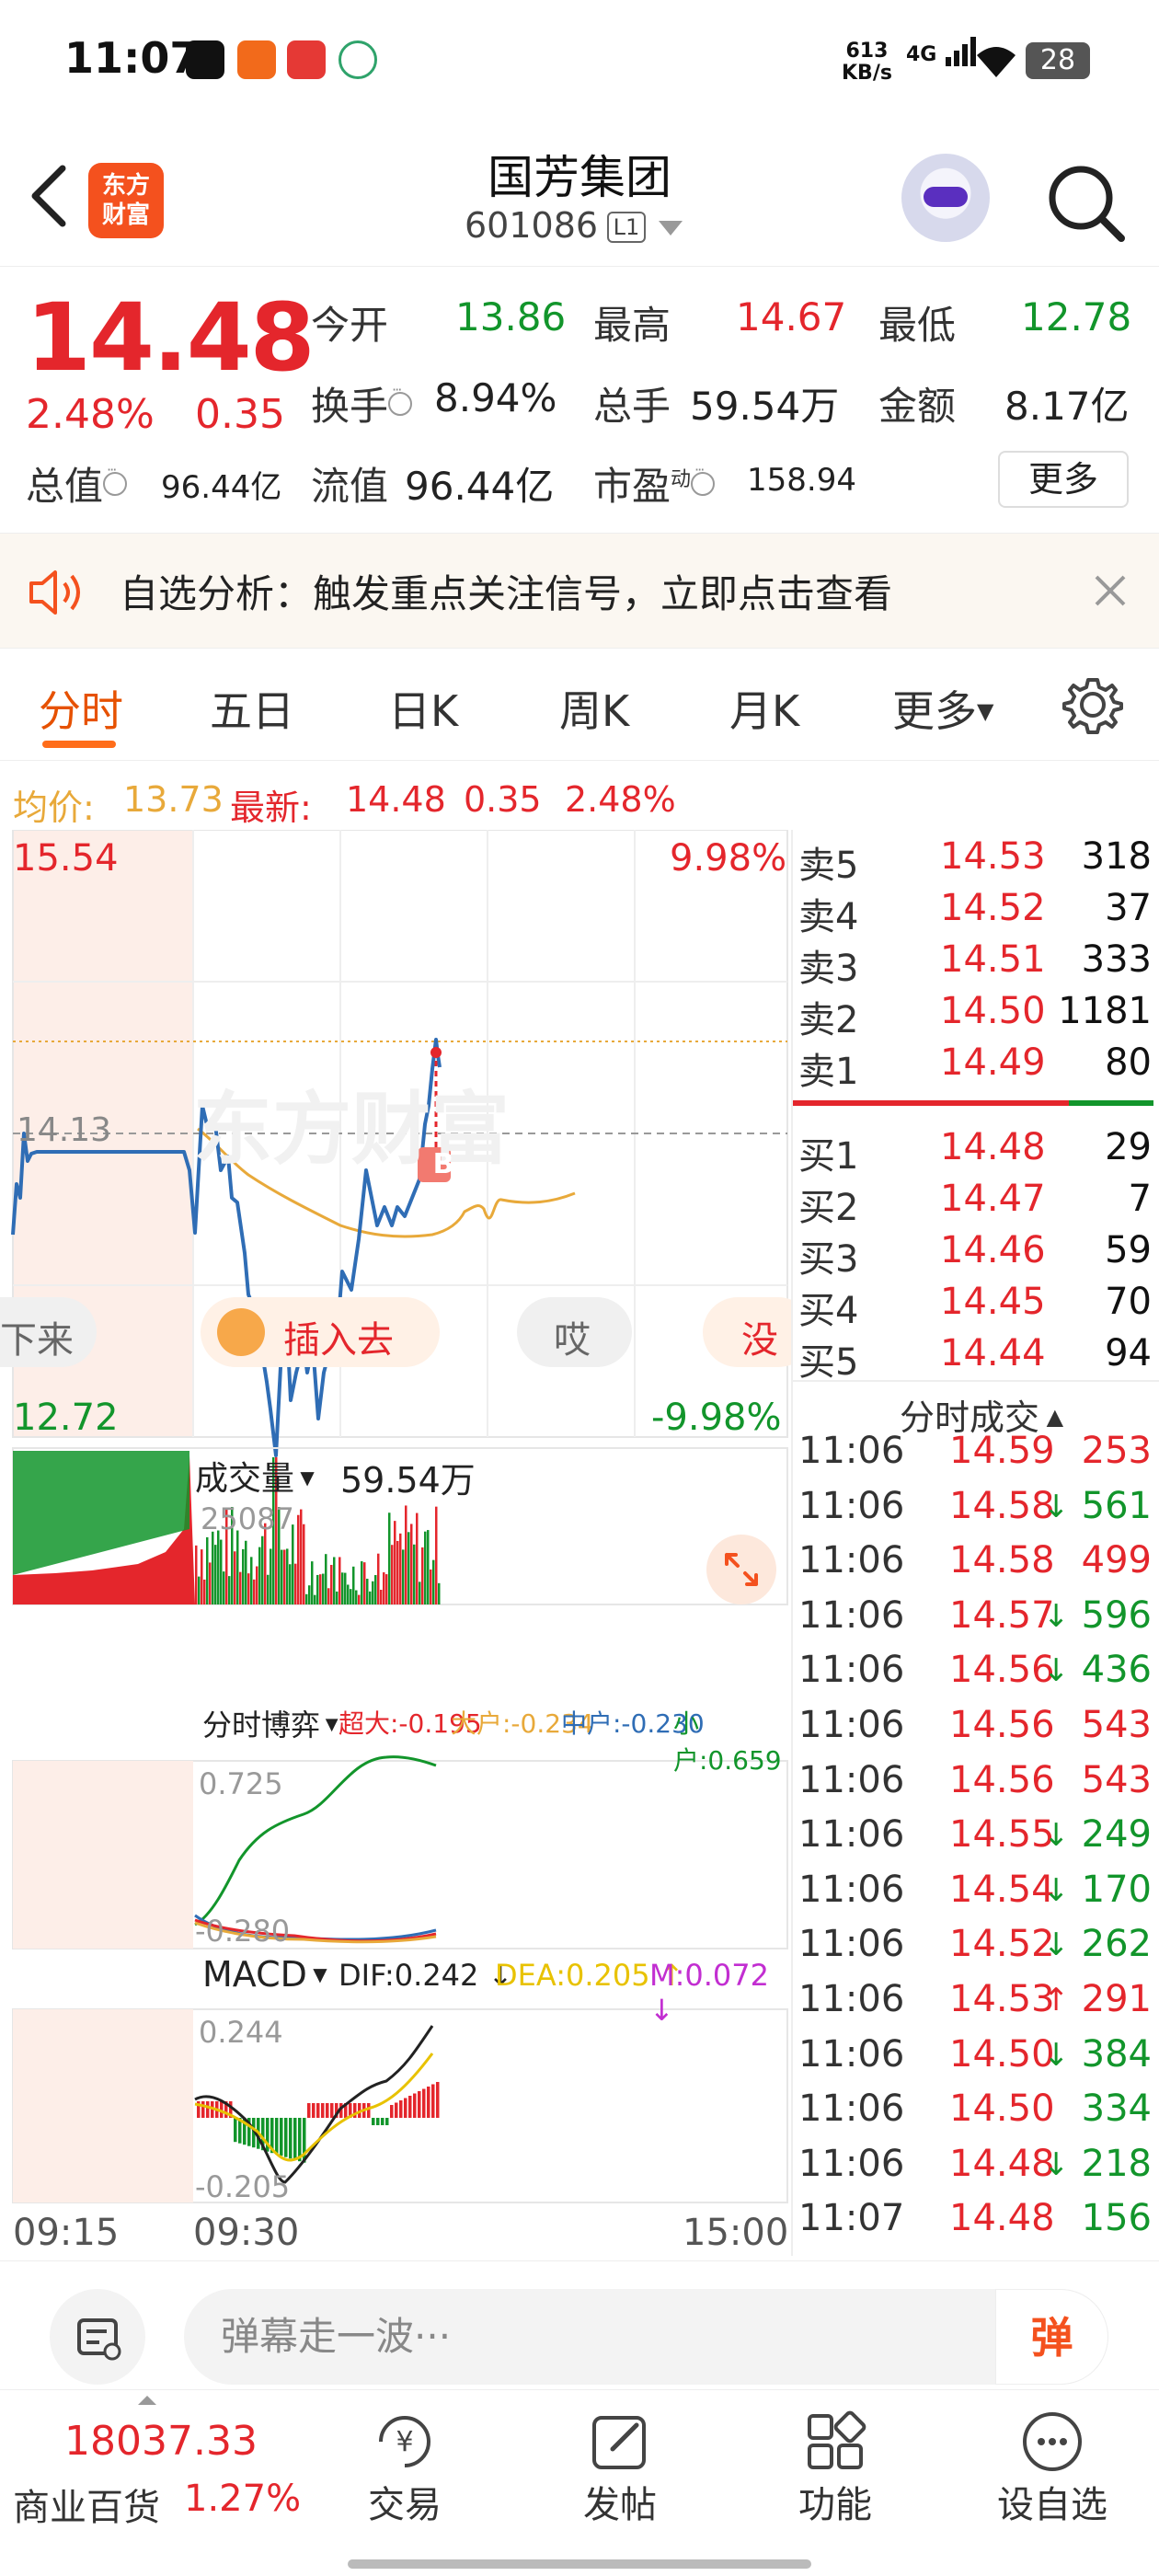 The height and width of the screenshot is (2576, 1159). Describe the element at coordinates (1076, 316) in the screenshot. I see `low-value: 12.78` at that location.